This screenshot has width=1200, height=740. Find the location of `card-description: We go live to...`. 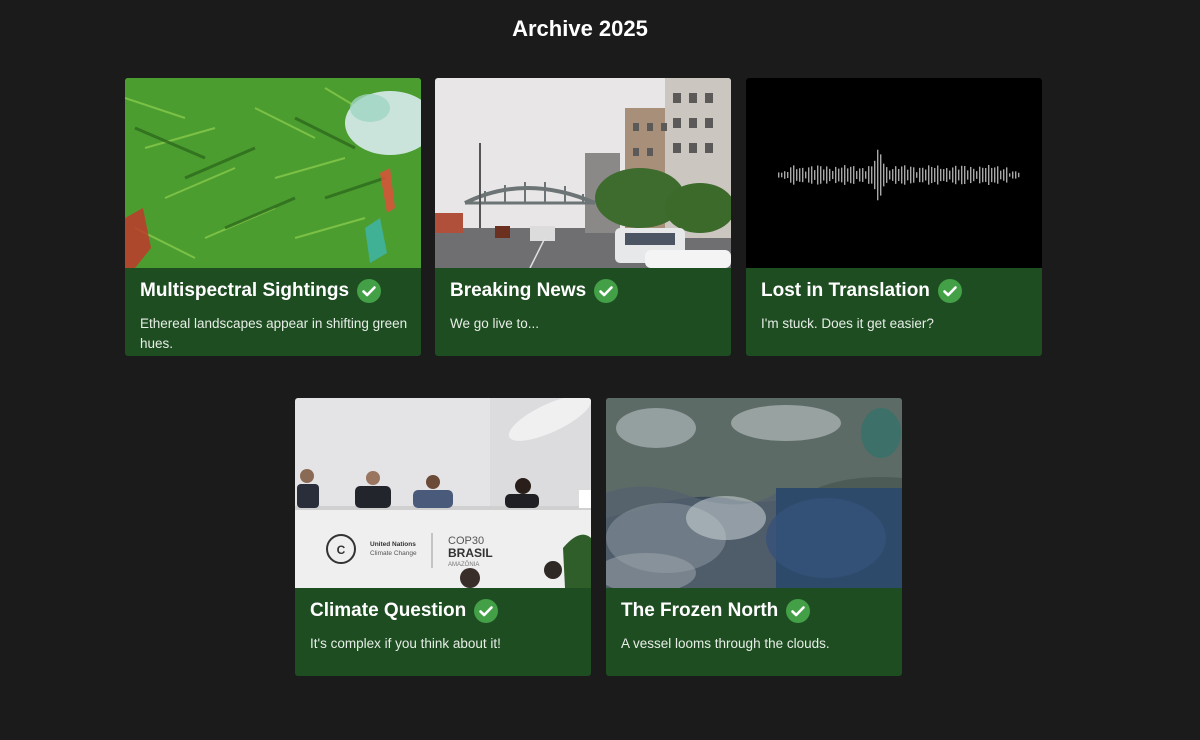

card-description: We go live to... is located at coordinates (495, 323).